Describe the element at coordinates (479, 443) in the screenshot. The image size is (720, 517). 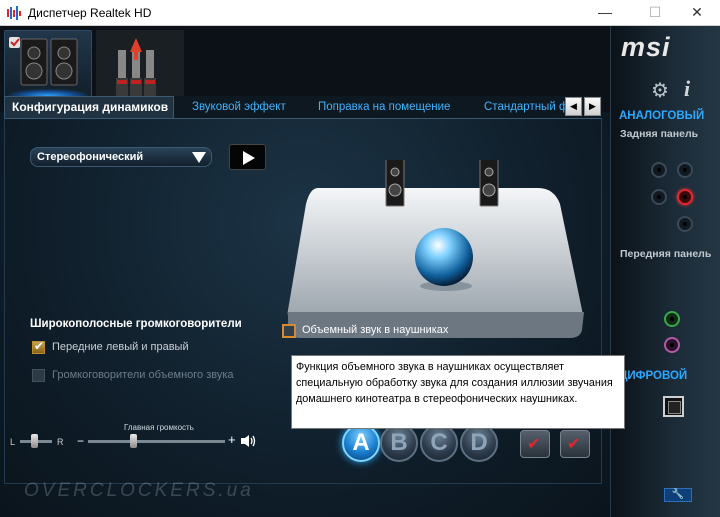
I see `profile-d-button: D` at that location.